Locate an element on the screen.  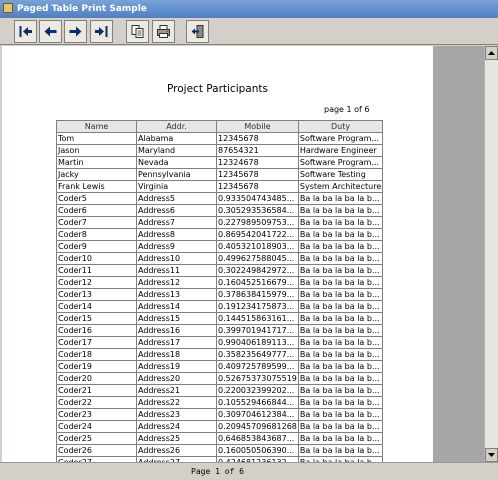
column-header: Addr. is located at coordinates (176, 126).